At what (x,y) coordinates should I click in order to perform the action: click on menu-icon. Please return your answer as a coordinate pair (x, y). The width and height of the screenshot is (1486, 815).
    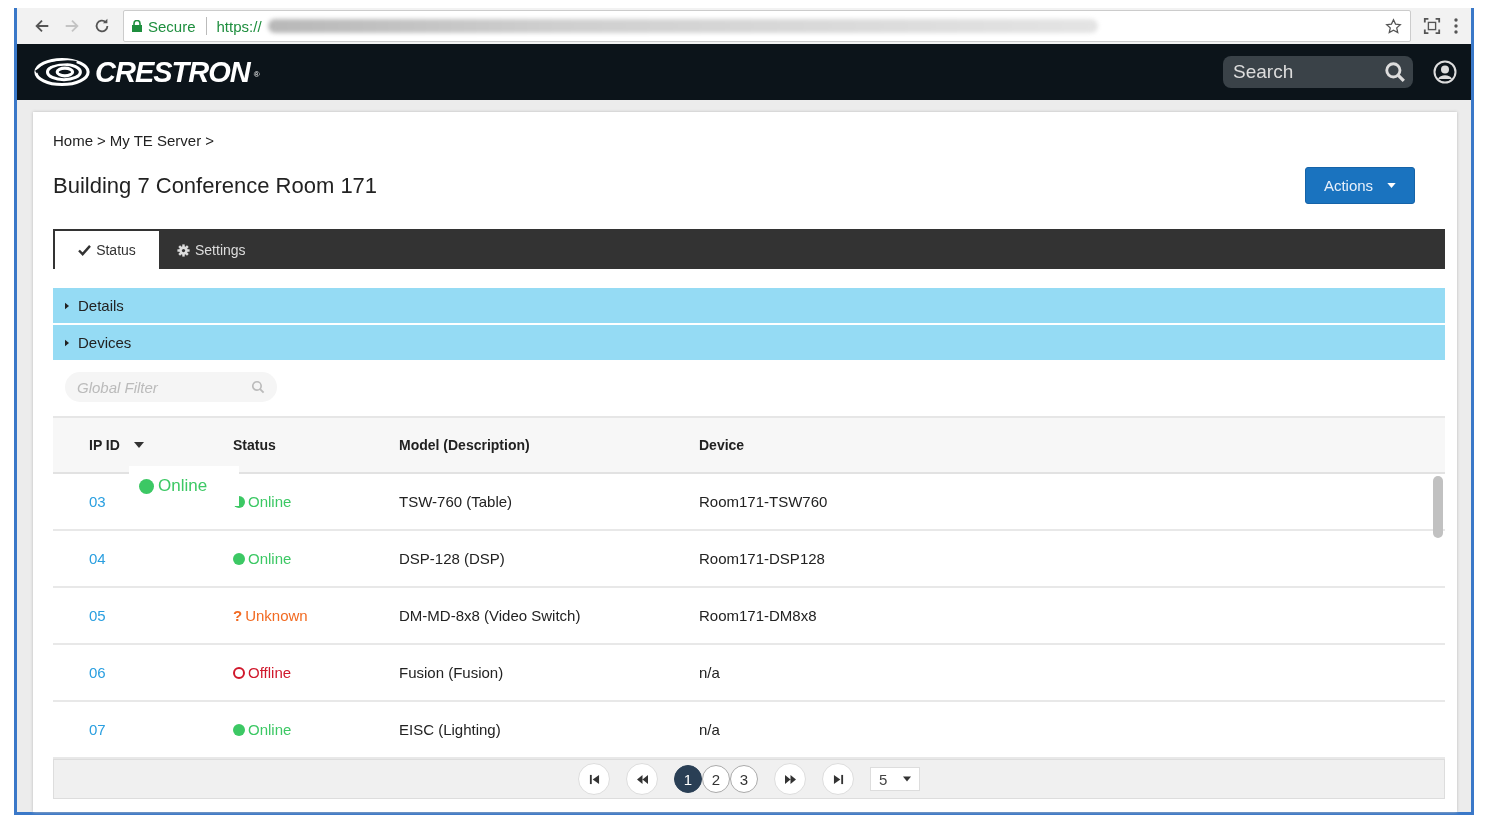
    Looking at the image, I should click on (1456, 26).